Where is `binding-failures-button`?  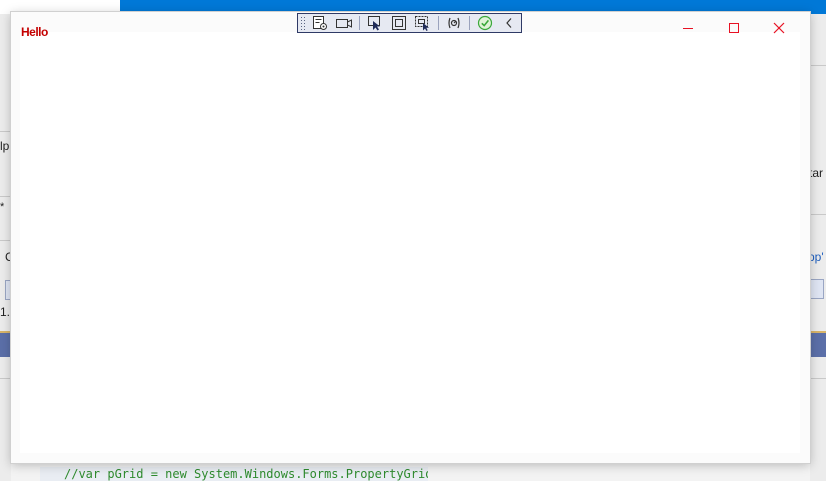 binding-failures-button is located at coordinates (454, 23).